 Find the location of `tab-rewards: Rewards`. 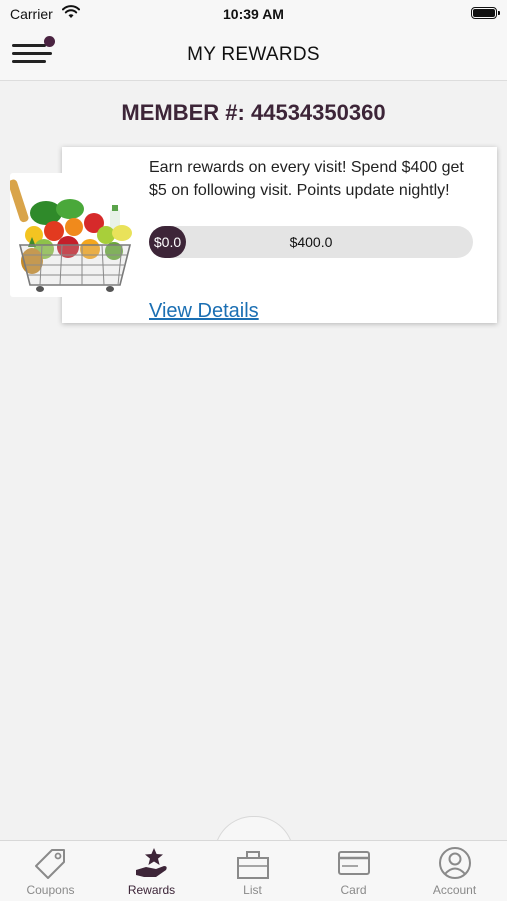

tab-rewards: Rewards is located at coordinates (151, 871).